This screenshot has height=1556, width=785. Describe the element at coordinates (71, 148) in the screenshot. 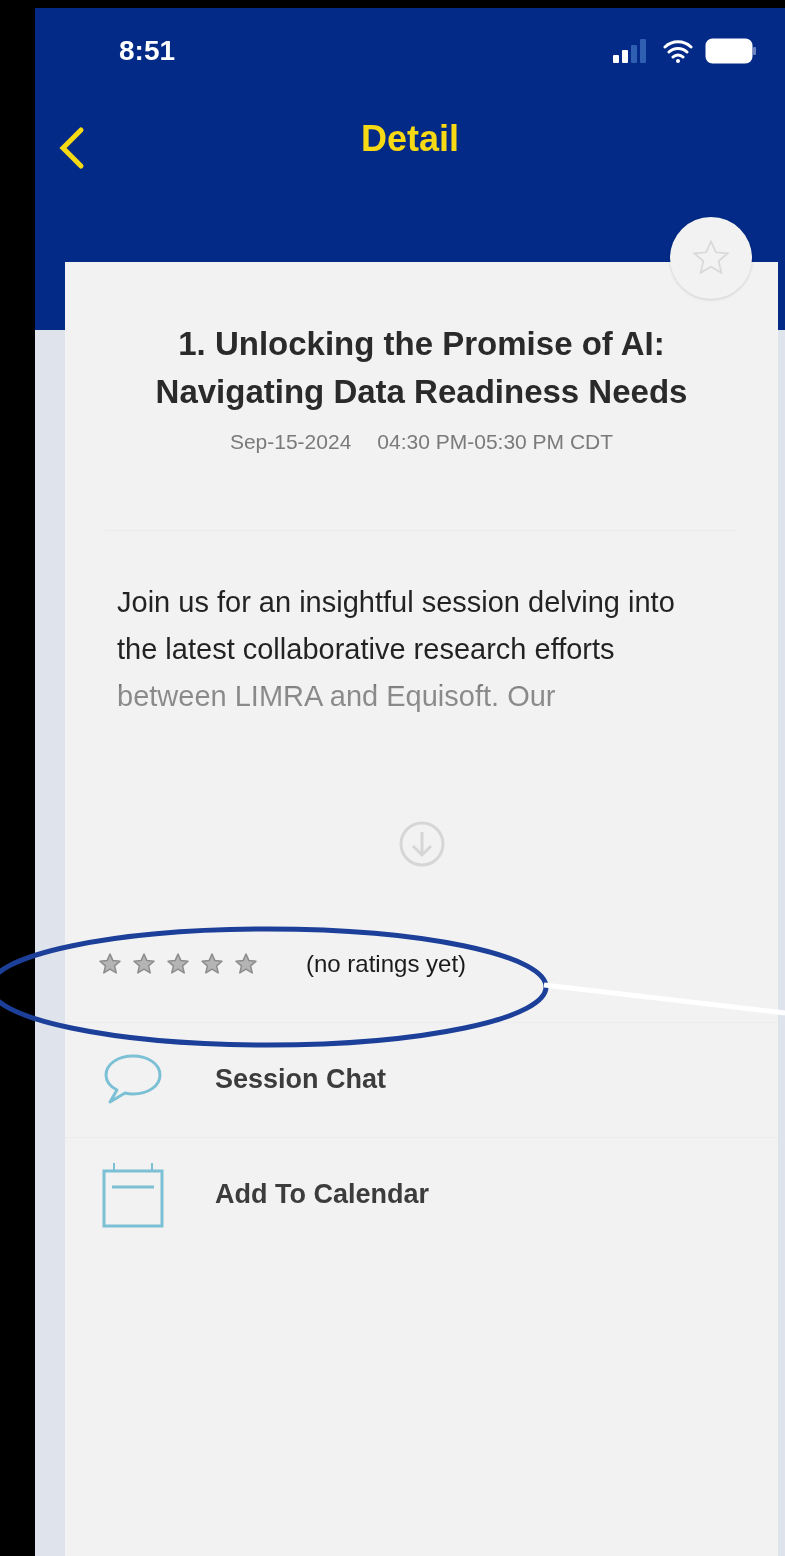

I see `back-chevron-icon` at that location.